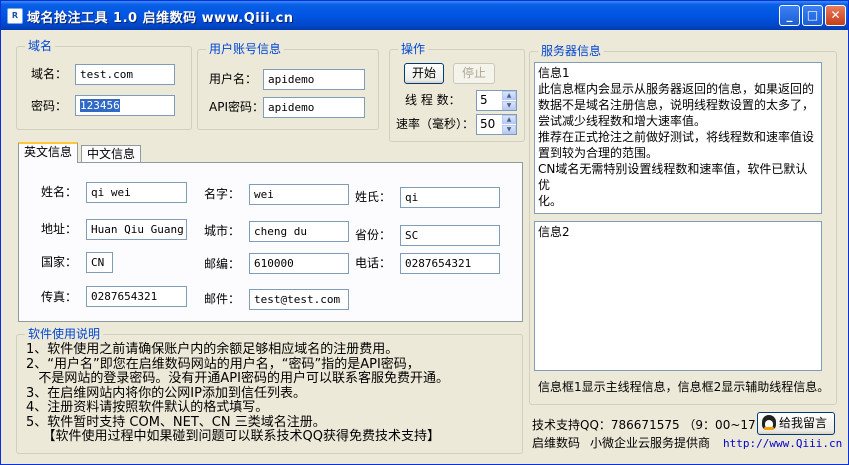 Image resolution: width=849 pixels, height=465 pixels. What do you see at coordinates (49, 74) in the screenshot?
I see `domain-label: 域名：` at bounding box center [49, 74].